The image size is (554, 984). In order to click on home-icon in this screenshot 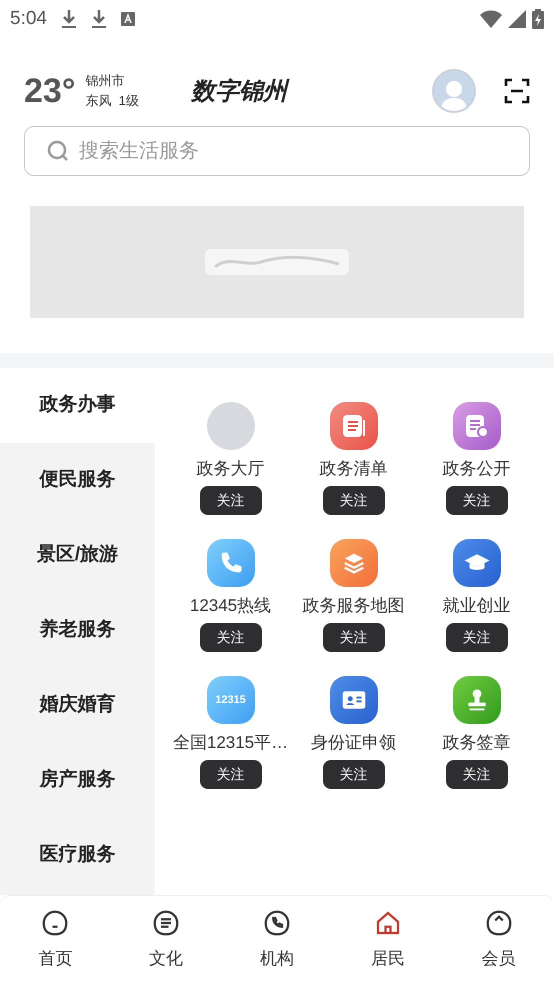, I will do `click(55, 923)`.